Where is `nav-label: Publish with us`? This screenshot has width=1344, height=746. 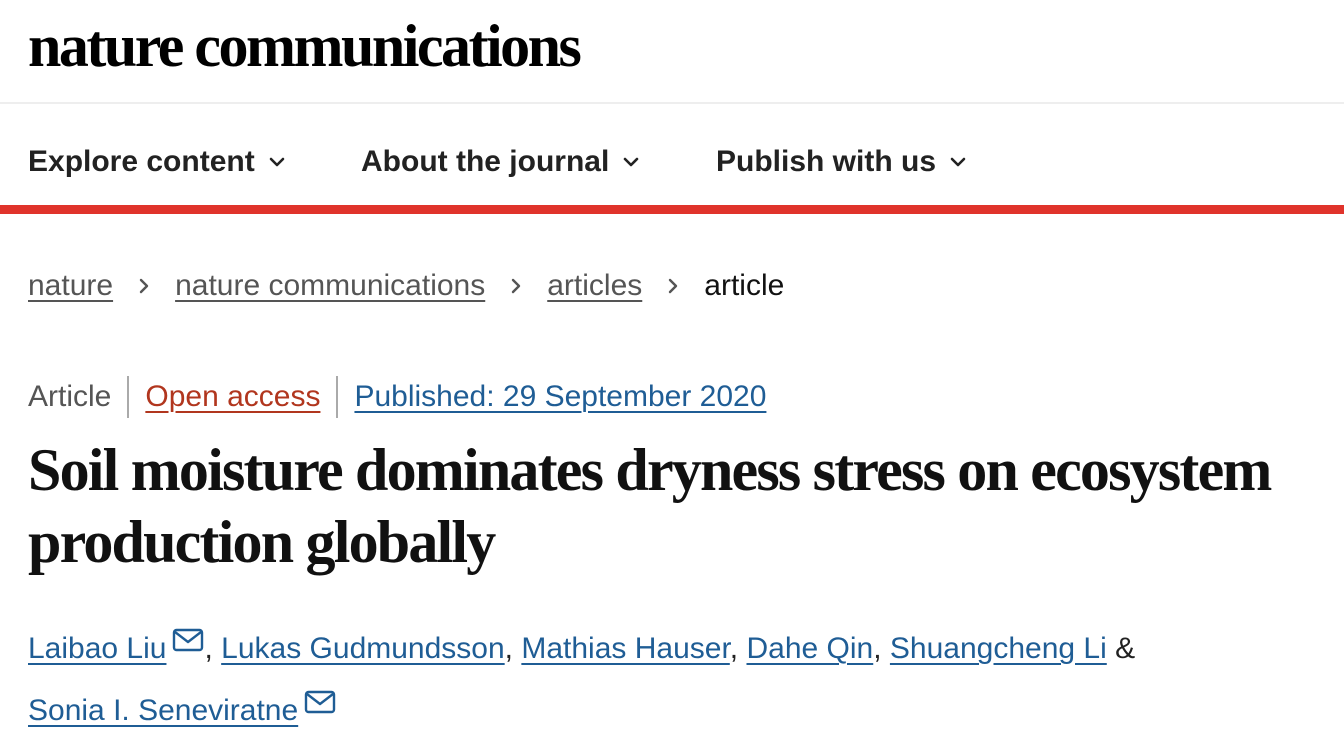 nav-label: Publish with us is located at coordinates (826, 161).